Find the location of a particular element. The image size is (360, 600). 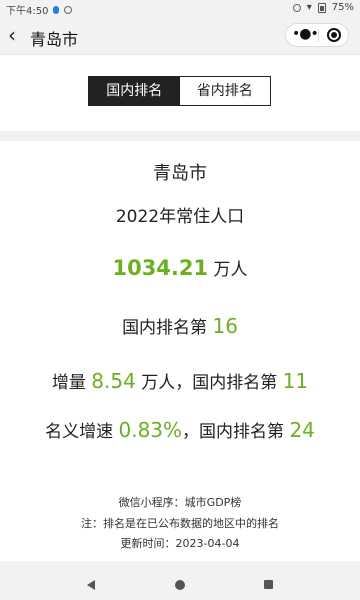

miniprogram-capsule: •●• is located at coordinates (317, 35).